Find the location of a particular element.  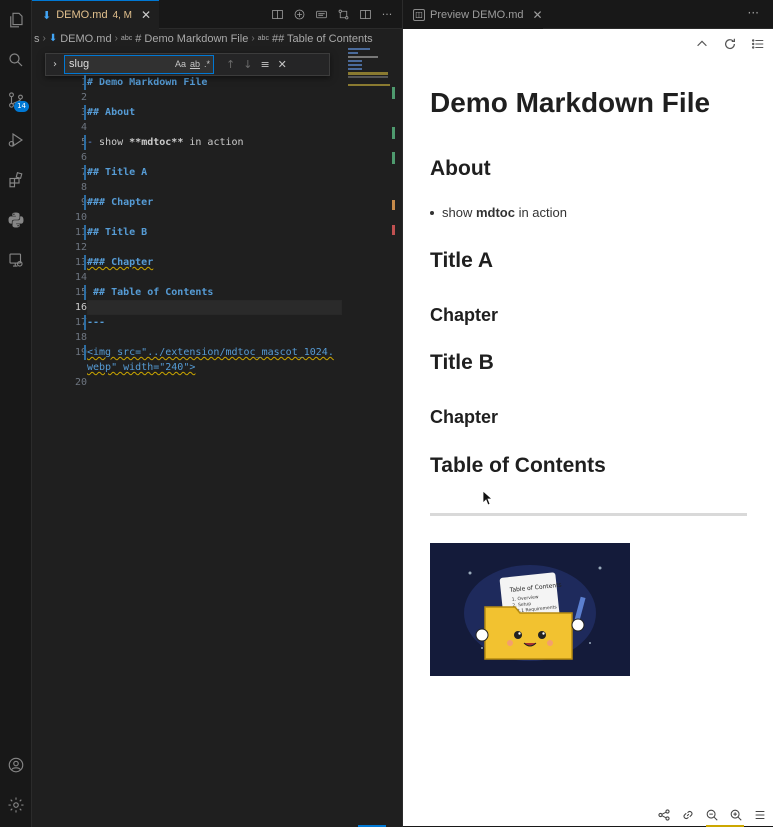

regex-toggle: .* is located at coordinates (207, 64).